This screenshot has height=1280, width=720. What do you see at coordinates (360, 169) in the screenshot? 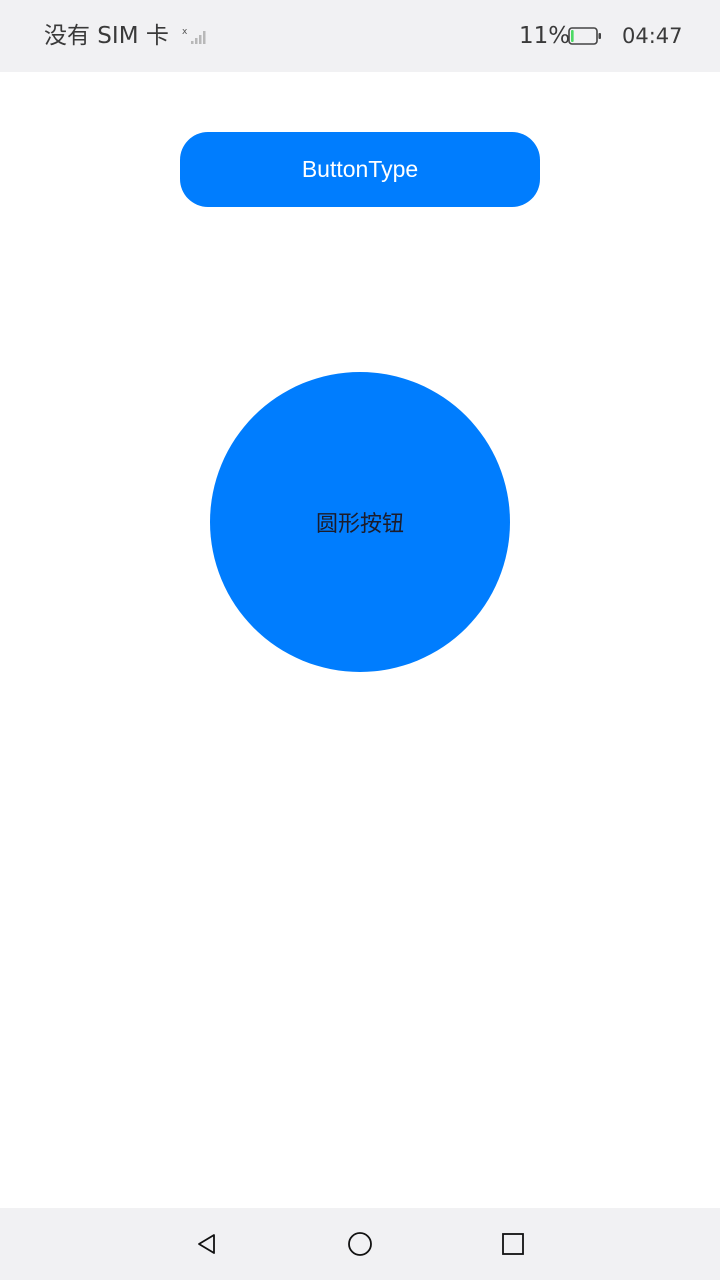
I see `button-type-button: ButtonType` at bounding box center [360, 169].